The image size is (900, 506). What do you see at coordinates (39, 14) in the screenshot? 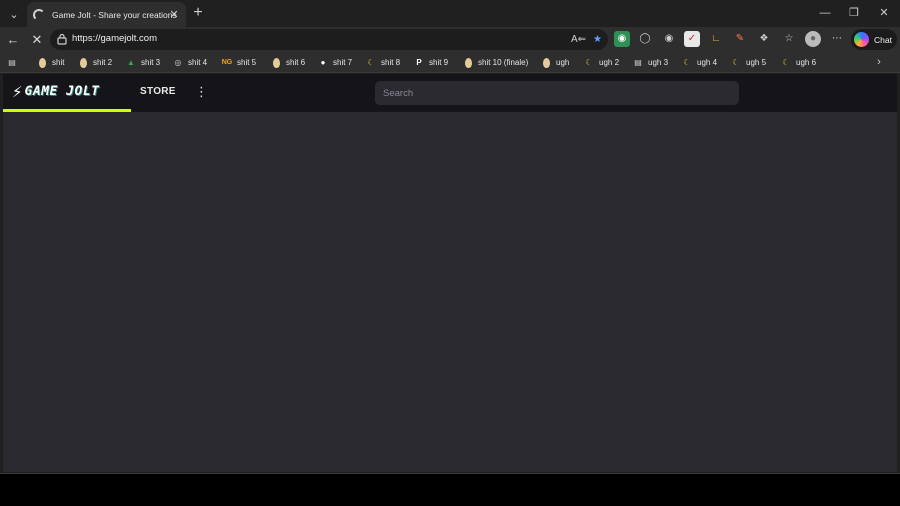
I see `loading-spinner-icon` at bounding box center [39, 14].